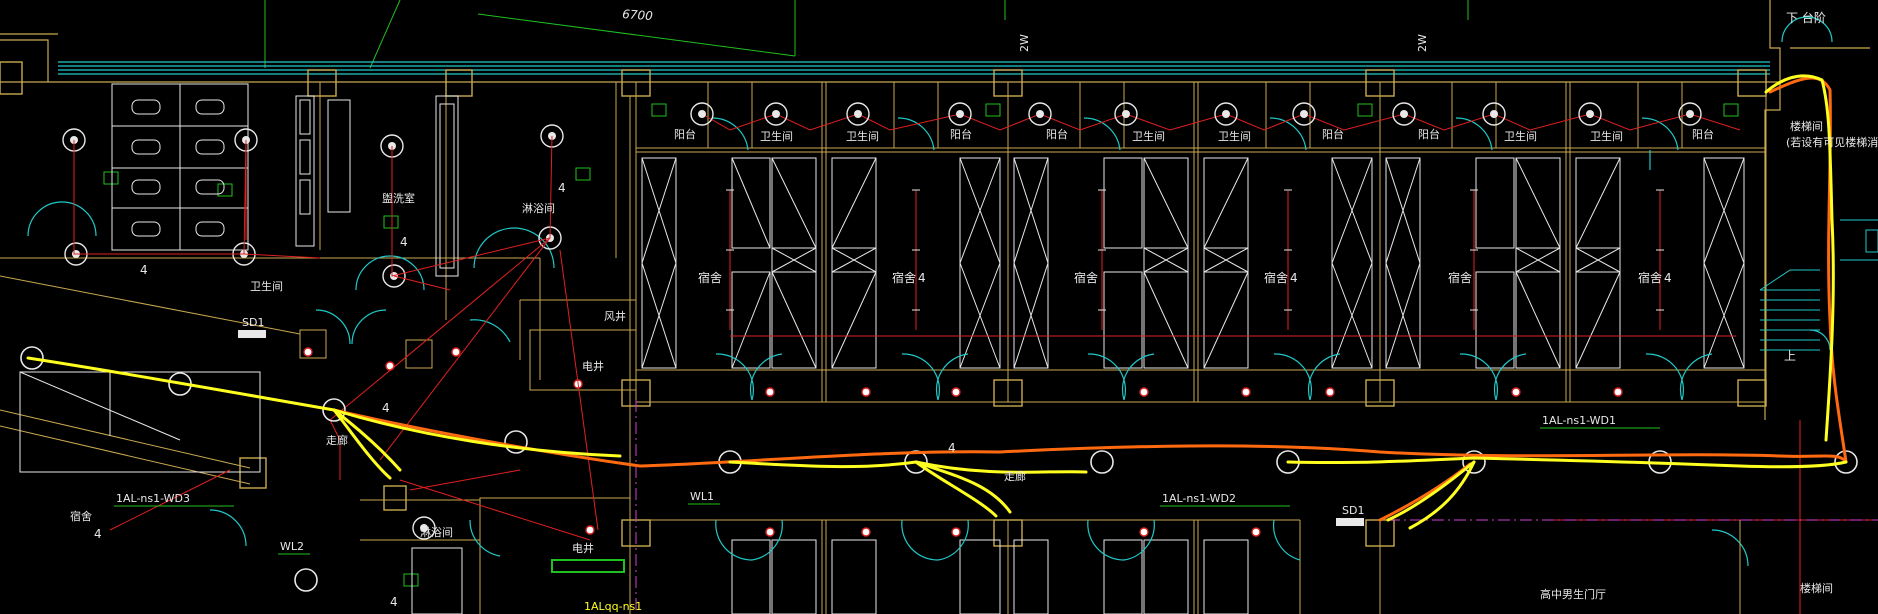  I want to click on panel-bottom-box, so click(588, 566).